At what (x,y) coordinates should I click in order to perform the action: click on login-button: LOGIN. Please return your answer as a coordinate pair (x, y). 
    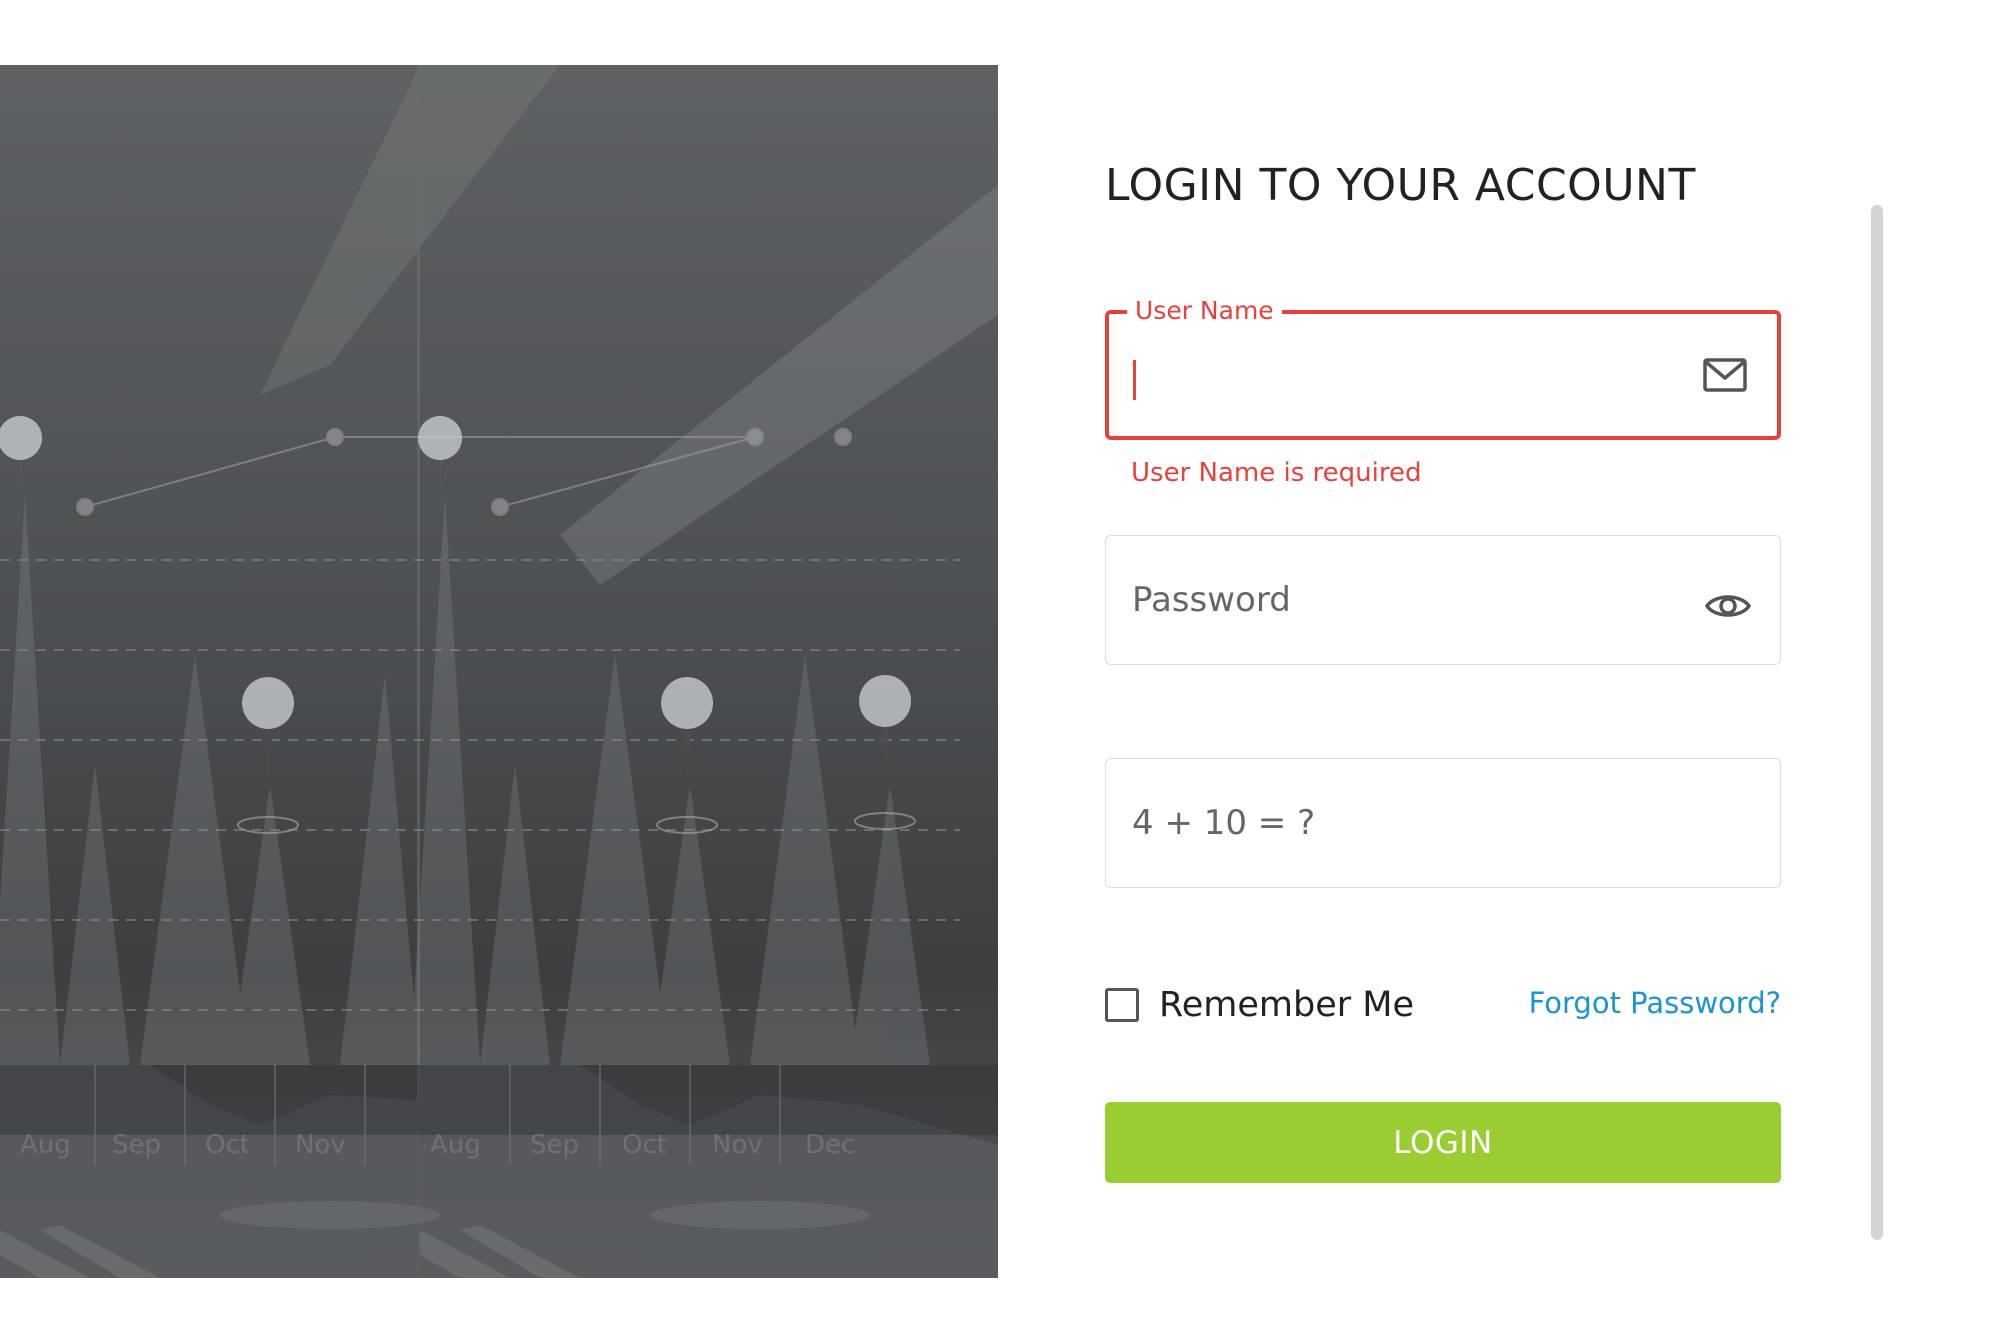
    Looking at the image, I should click on (1443, 1142).